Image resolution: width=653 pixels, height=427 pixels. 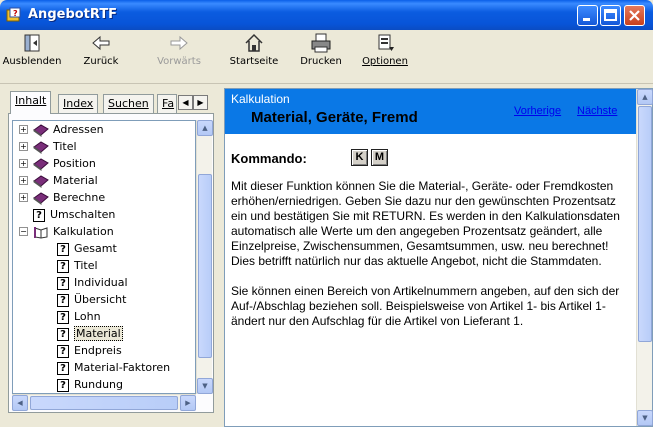 What do you see at coordinates (31, 102) in the screenshot?
I see `tab-contents: Inhalt` at bounding box center [31, 102].